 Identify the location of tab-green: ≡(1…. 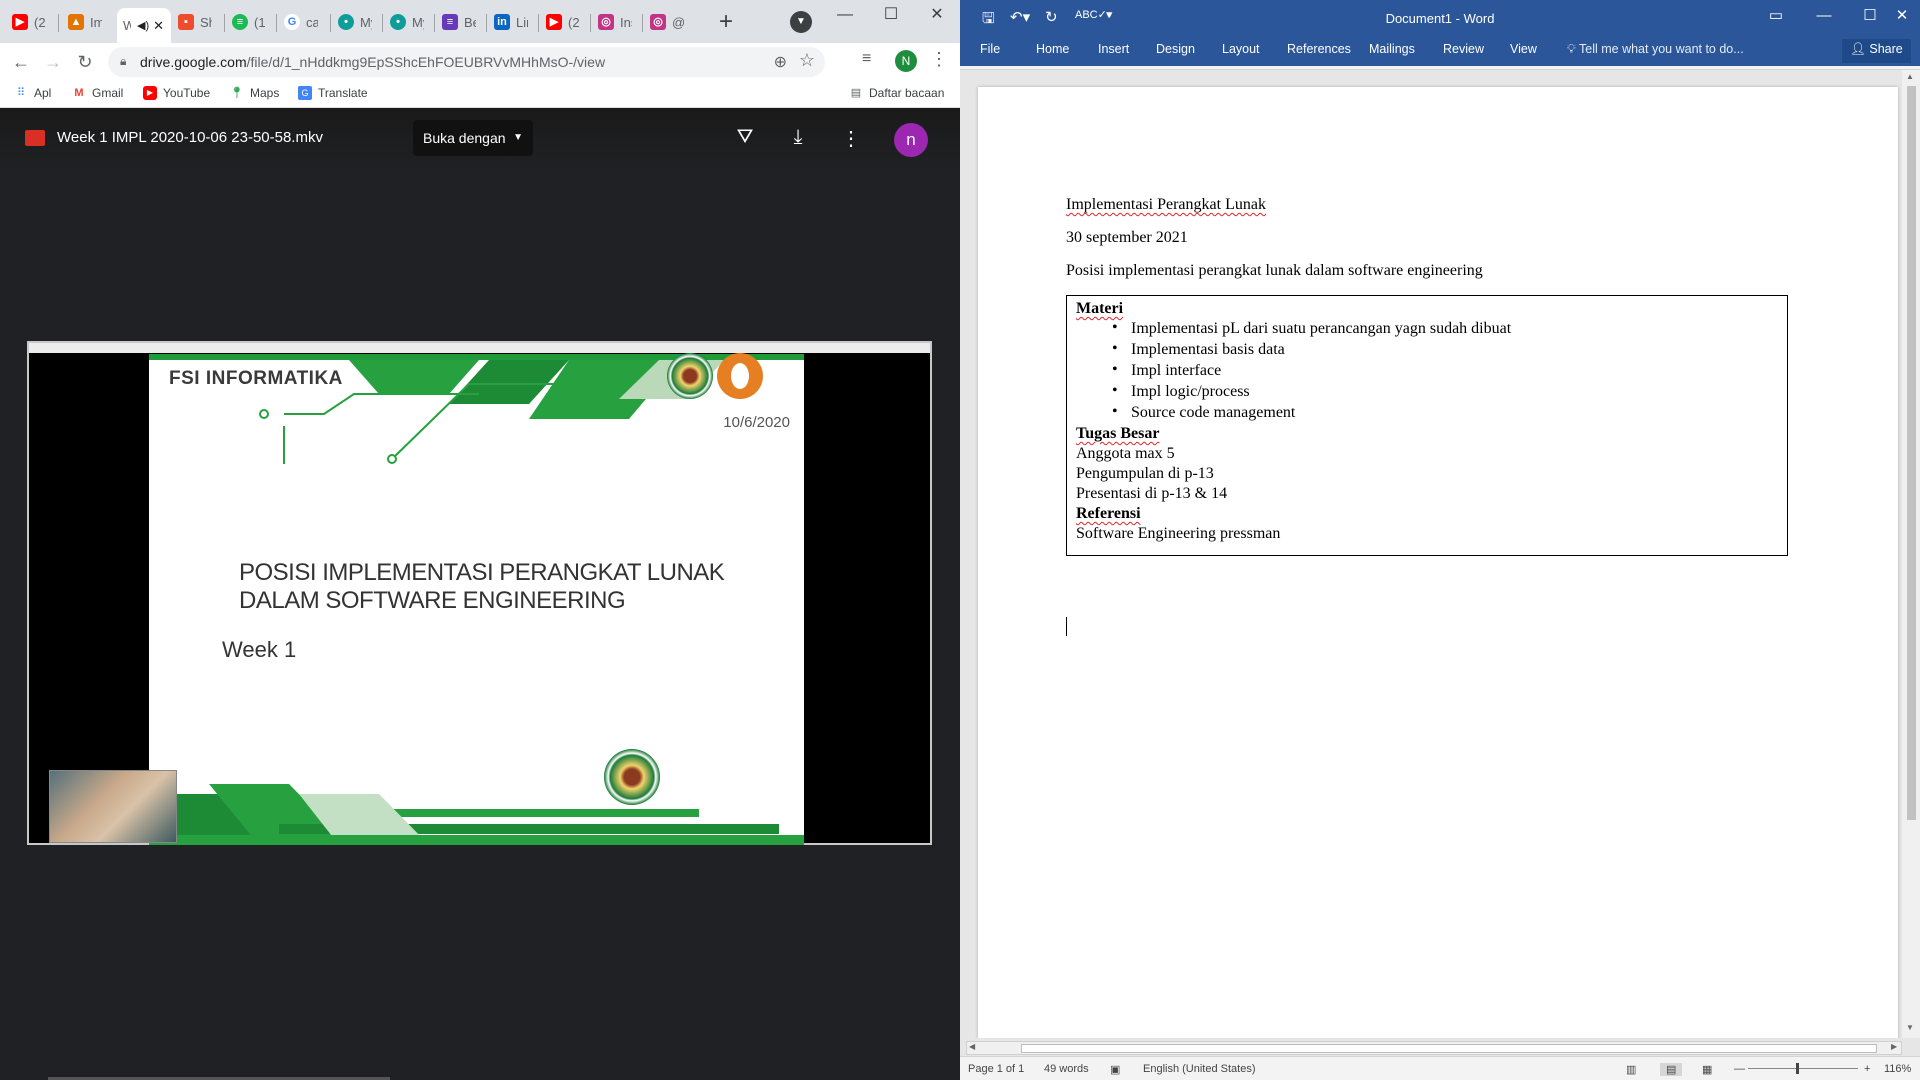
(252, 22).